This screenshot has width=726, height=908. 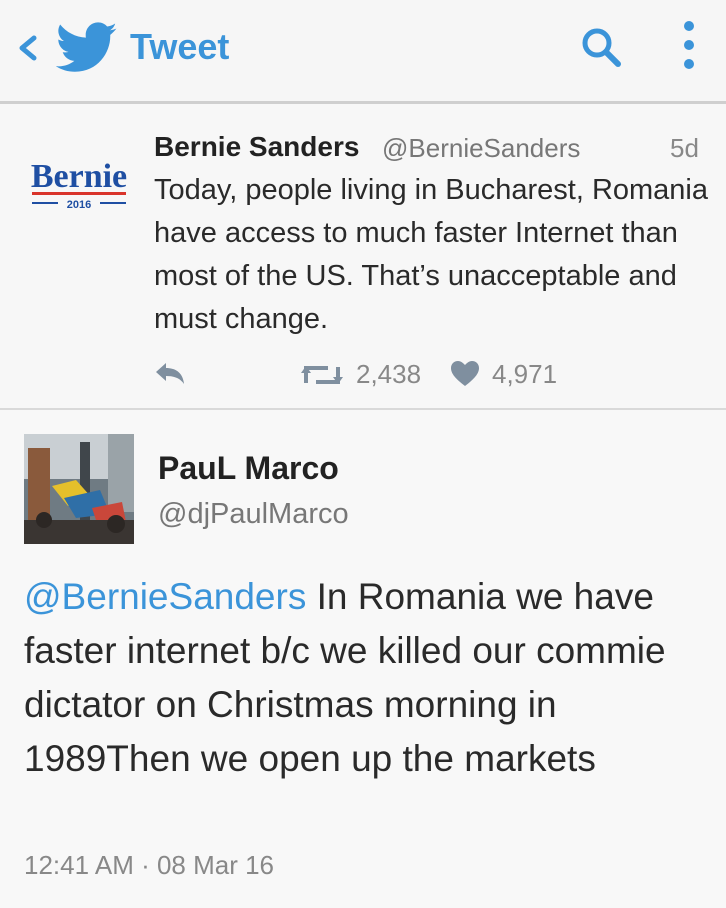 What do you see at coordinates (601, 47) in the screenshot?
I see `search-icon` at bounding box center [601, 47].